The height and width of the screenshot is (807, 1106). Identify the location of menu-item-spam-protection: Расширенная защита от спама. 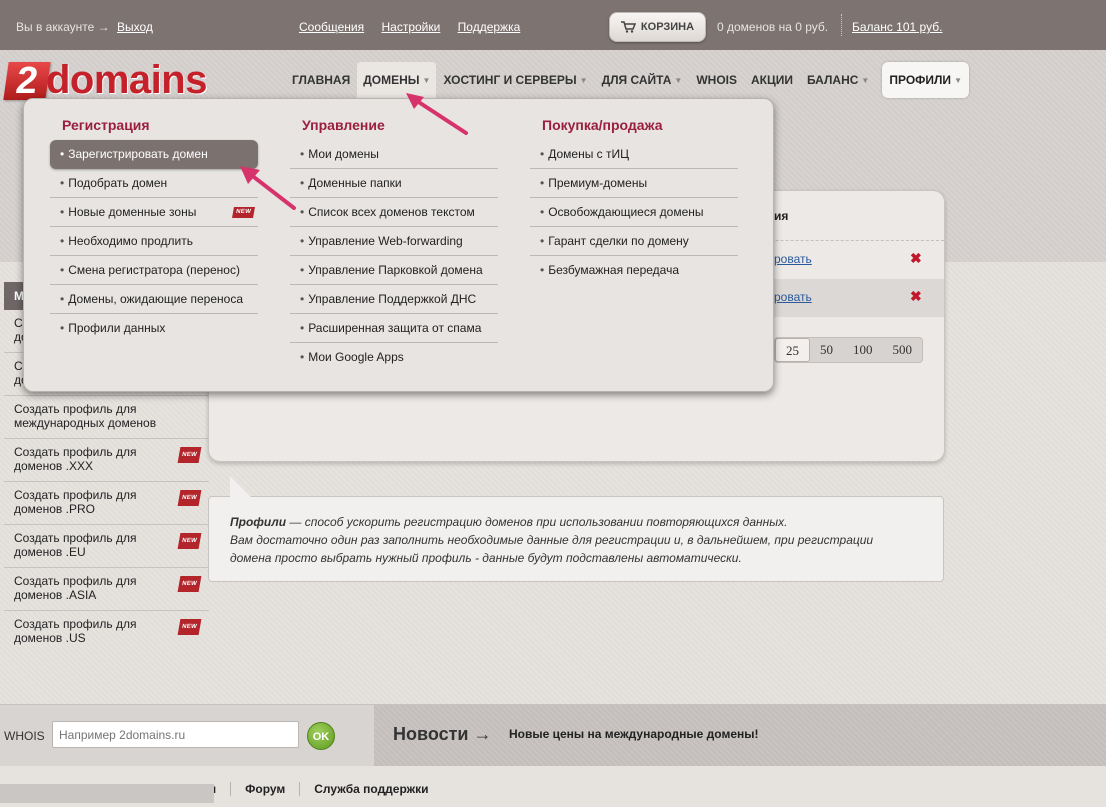
(394, 328).